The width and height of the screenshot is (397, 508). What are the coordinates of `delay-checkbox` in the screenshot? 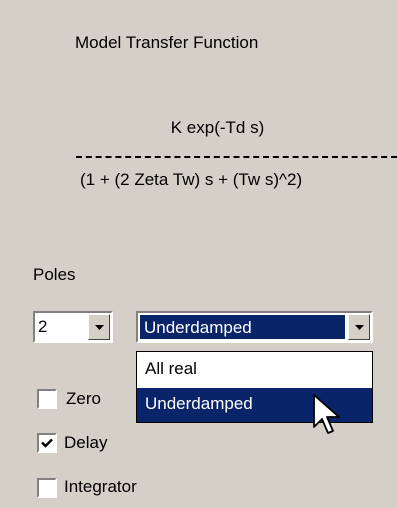 It's located at (47, 443).